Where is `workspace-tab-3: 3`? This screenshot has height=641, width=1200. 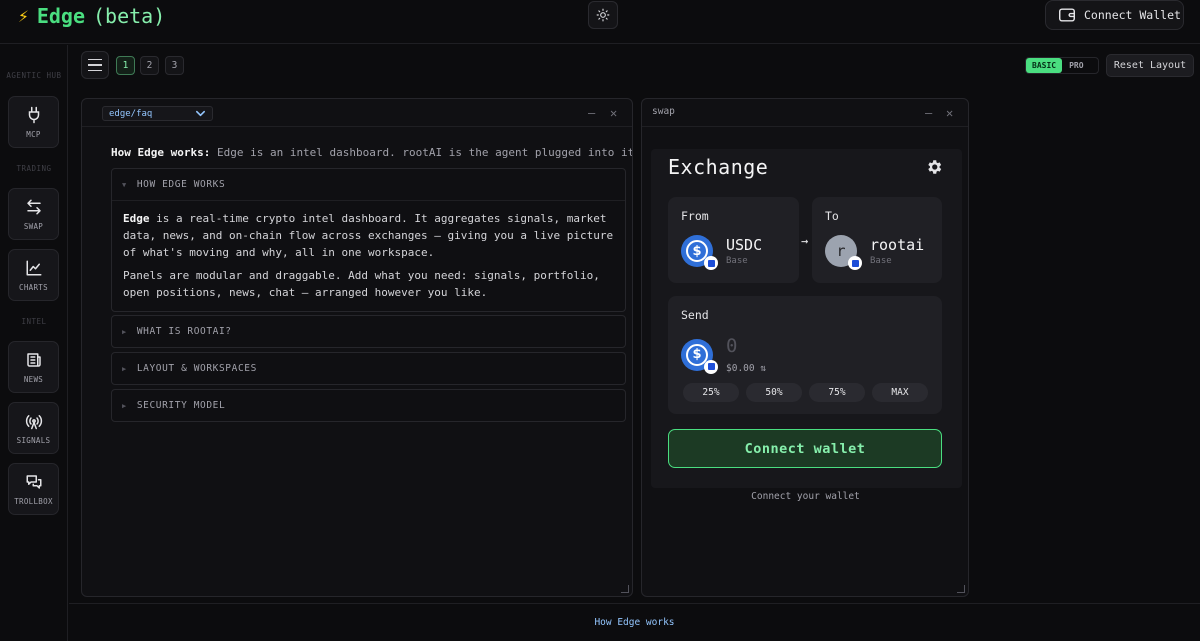
workspace-tab-3: 3 is located at coordinates (174, 65).